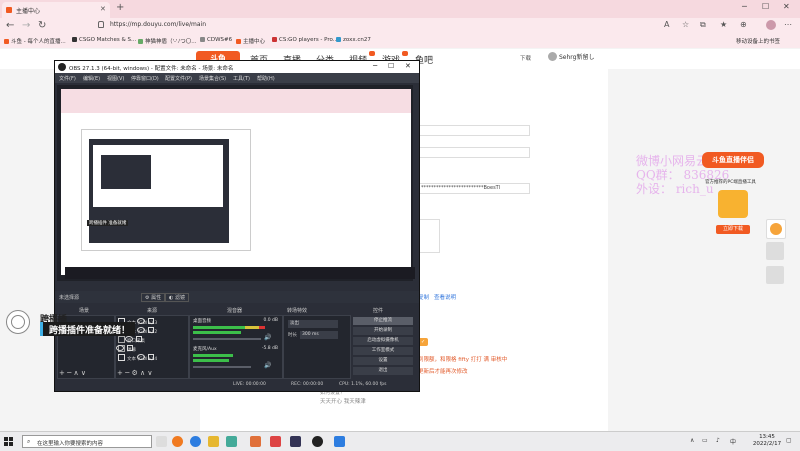 This screenshot has width=800, height=451. What do you see at coordinates (56, 10) in the screenshot?
I see `browser-tab: 主播中心 ✕` at bounding box center [56, 10].